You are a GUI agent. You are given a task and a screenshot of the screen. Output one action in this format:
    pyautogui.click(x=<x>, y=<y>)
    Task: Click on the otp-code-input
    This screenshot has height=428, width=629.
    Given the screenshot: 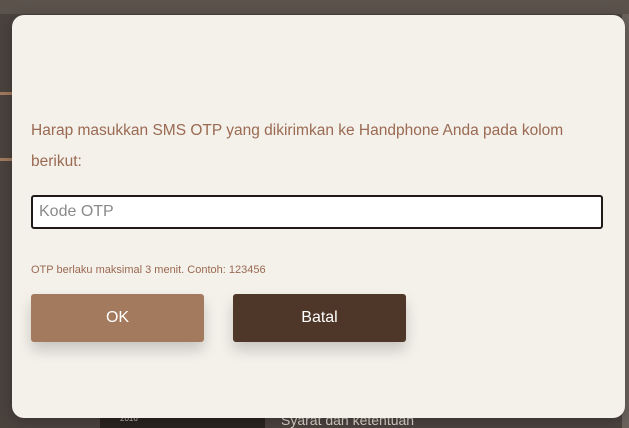 What is the action you would take?
    pyautogui.click(x=317, y=212)
    